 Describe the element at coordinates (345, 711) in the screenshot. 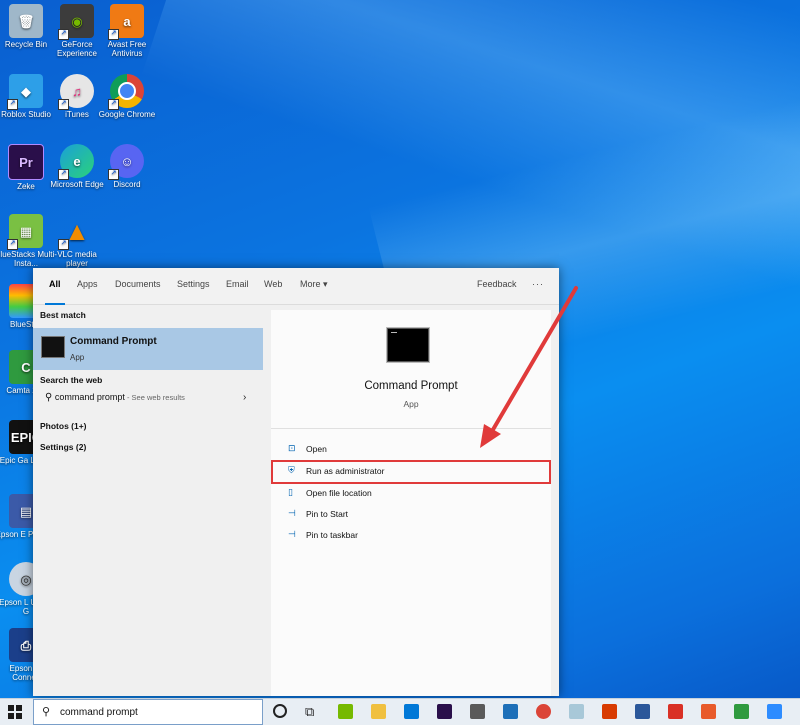

I see `taskbar-nvidia-icon` at that location.